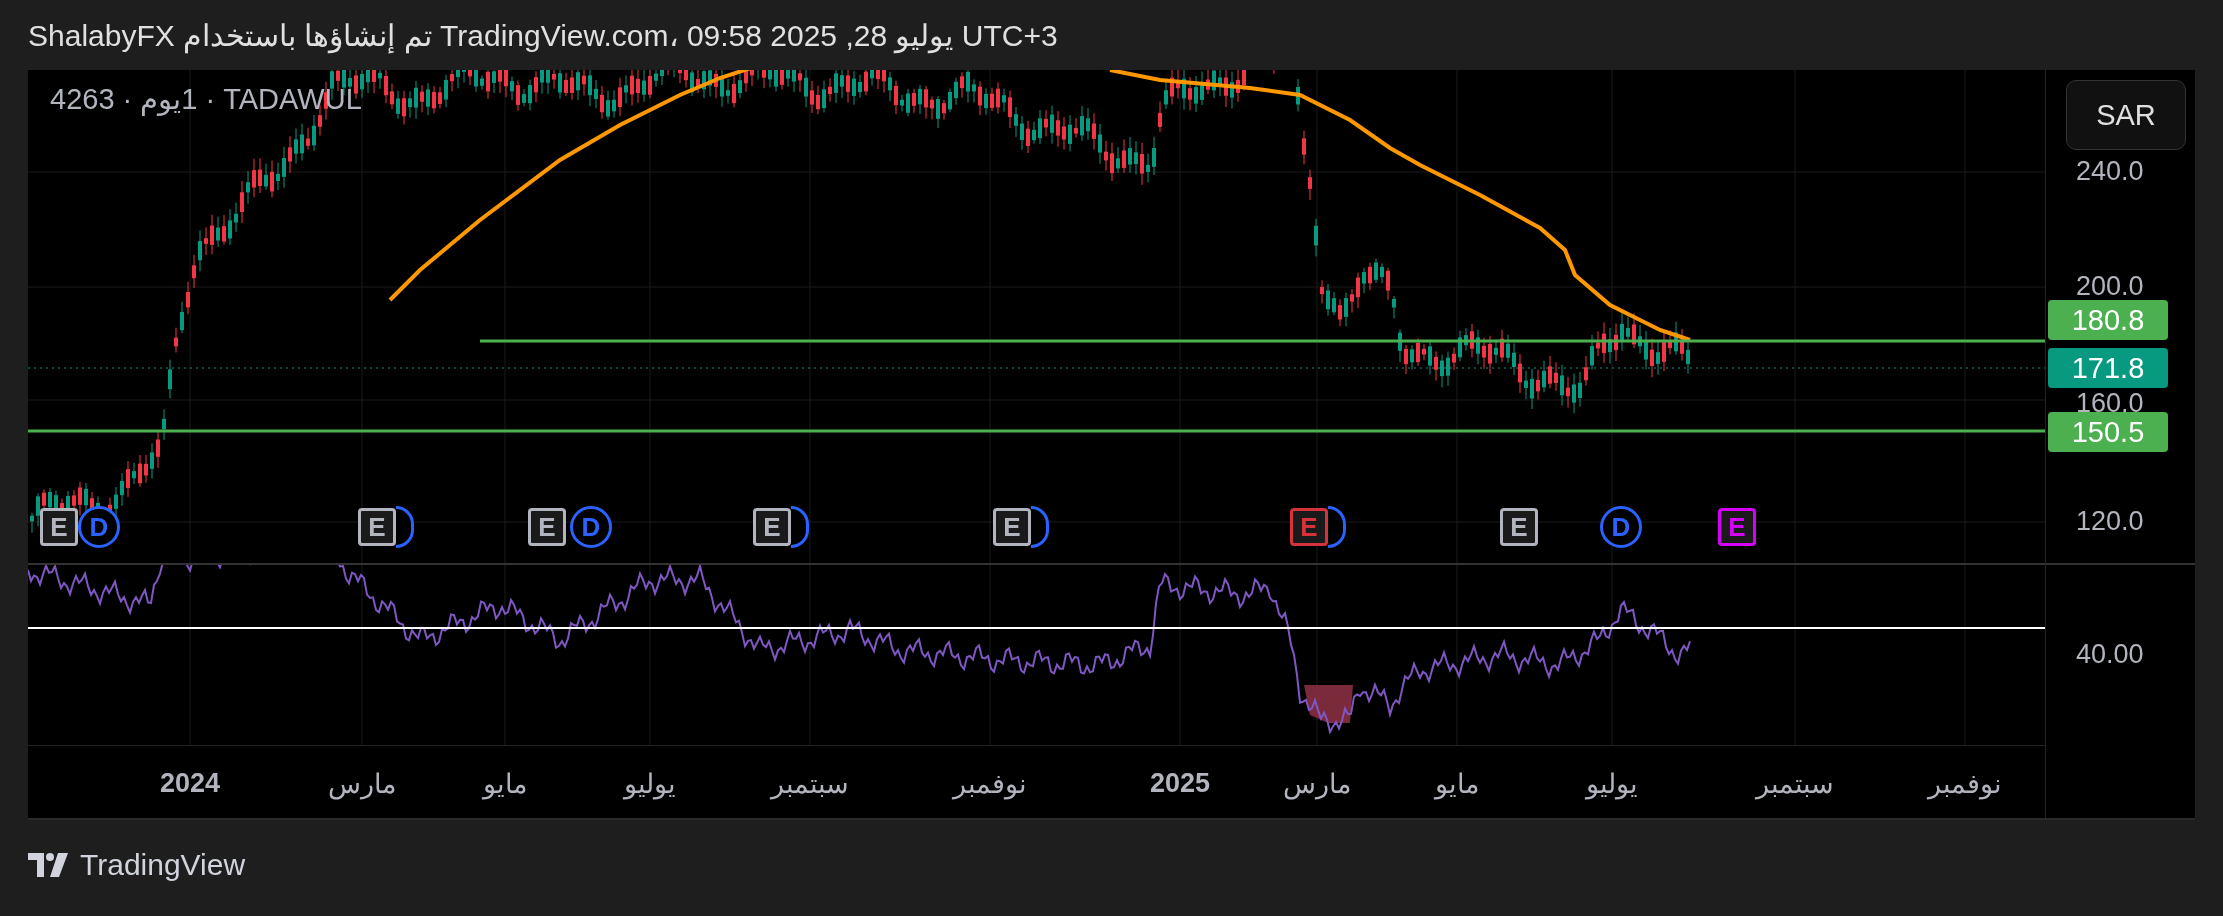 The height and width of the screenshot is (916, 2223). Describe the element at coordinates (2126, 115) in the screenshot. I see `currency-button: SAR` at that location.